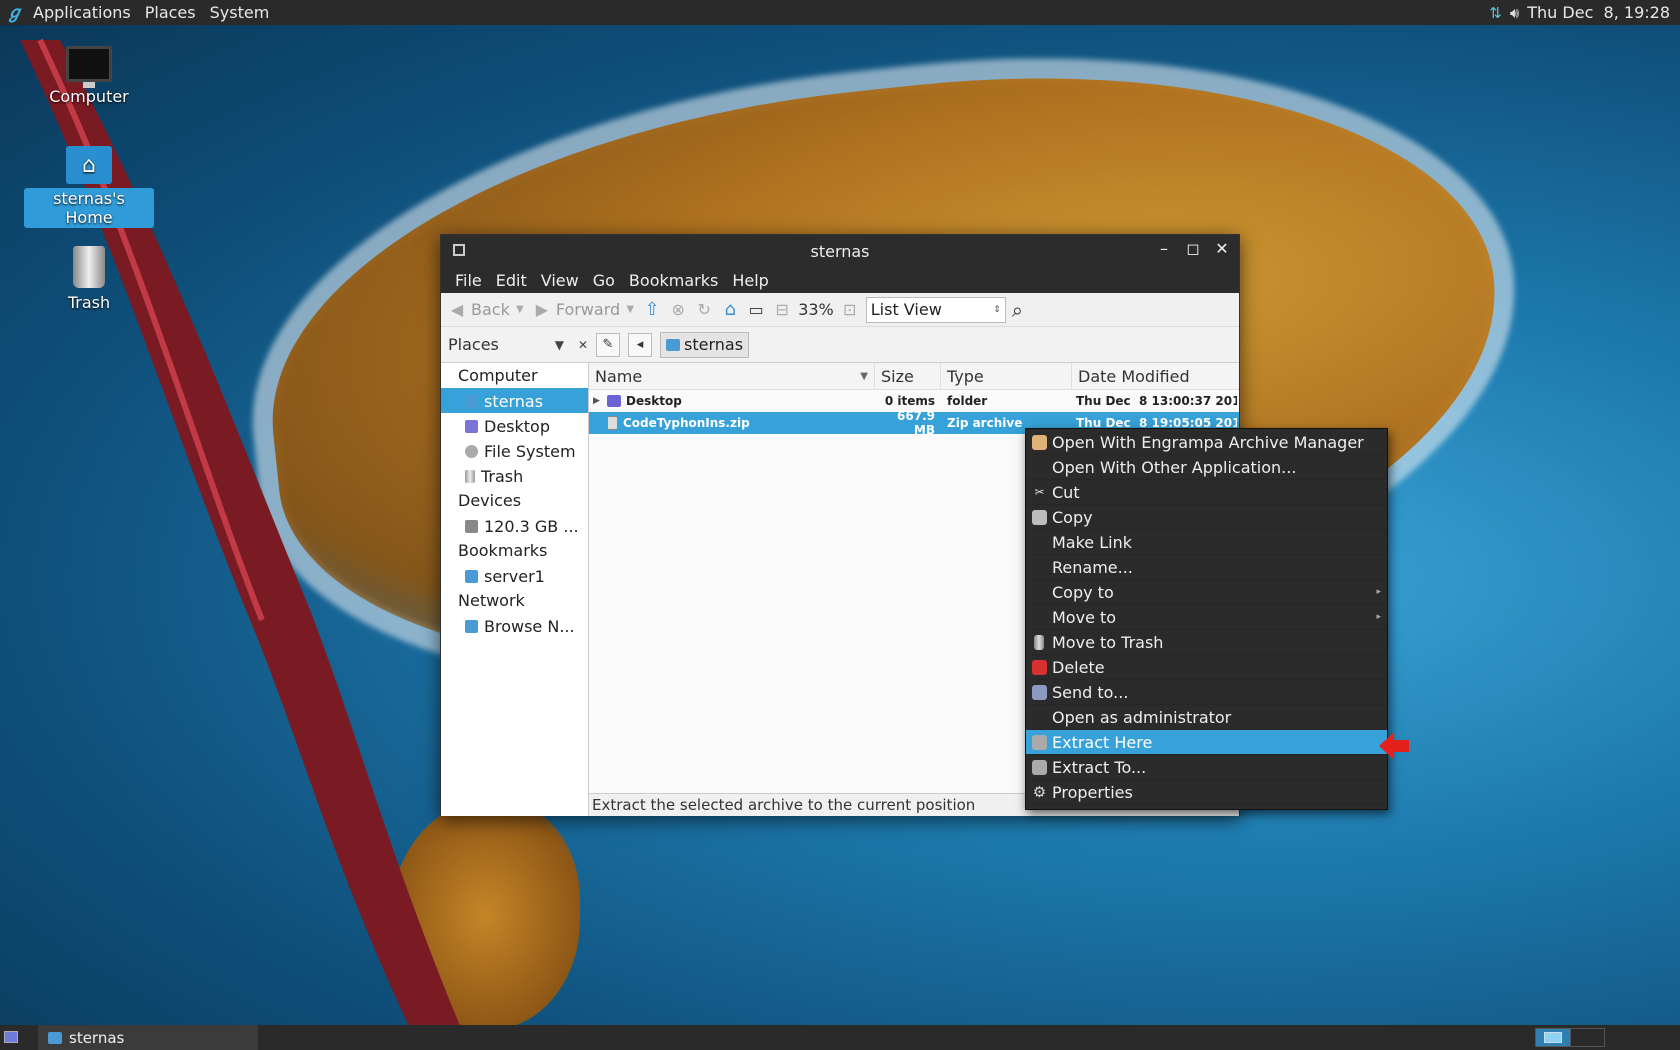 Image resolution: width=1680 pixels, height=1050 pixels. Describe the element at coordinates (652, 309) in the screenshot. I see `up-arrow-icon: ⇧` at that location.